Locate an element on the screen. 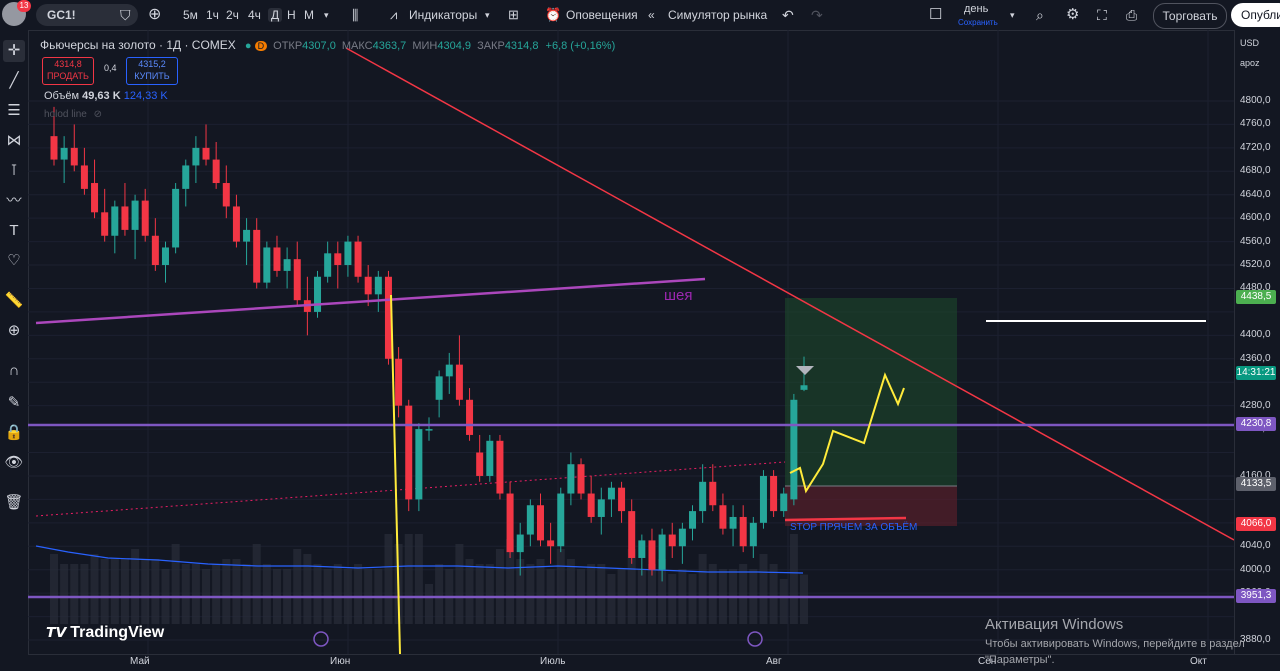  camera-icon: ⎙ is located at coordinates (1131, 15).